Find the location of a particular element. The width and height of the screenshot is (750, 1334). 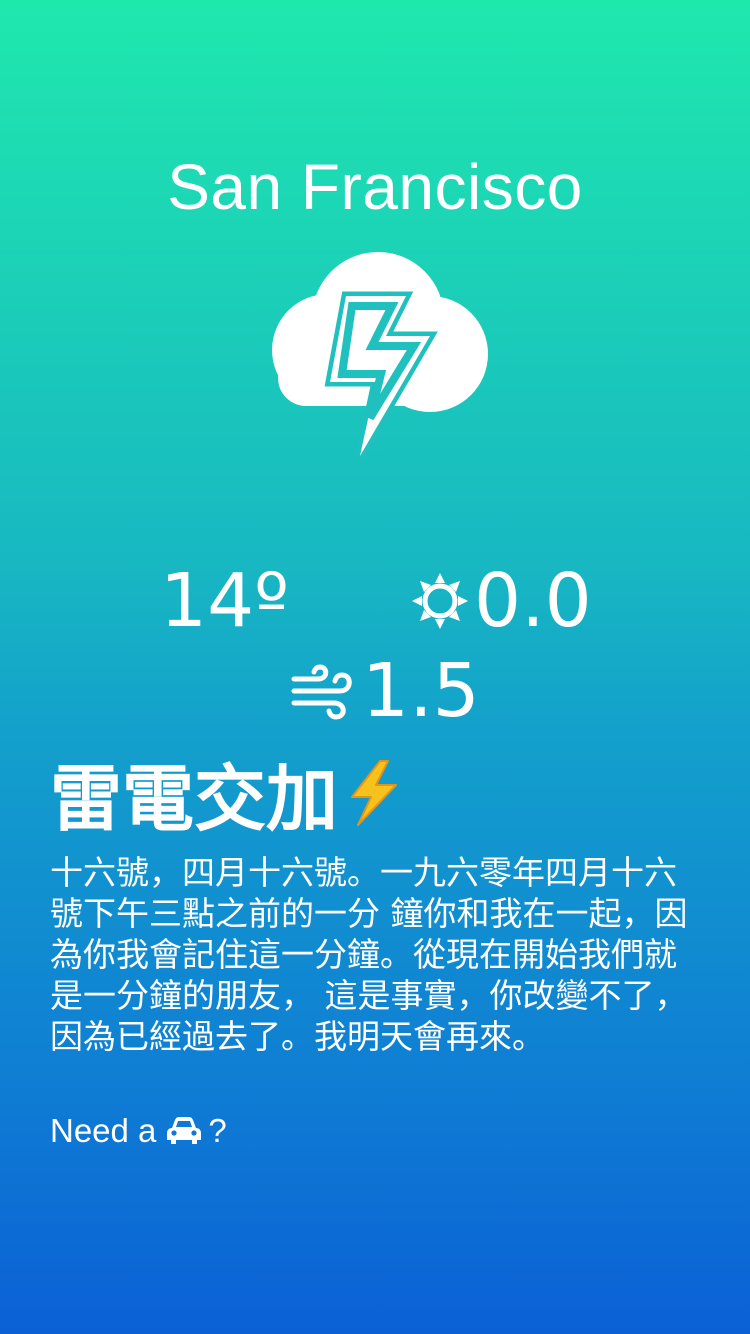

wind-speed-value: 1.5 is located at coordinates (421, 691).